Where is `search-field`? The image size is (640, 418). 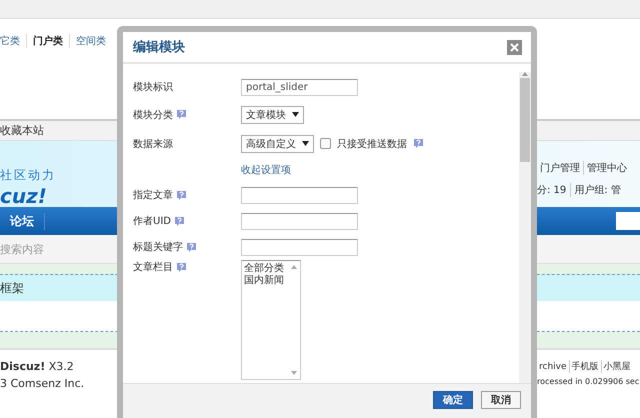 search-field is located at coordinates (628, 221).